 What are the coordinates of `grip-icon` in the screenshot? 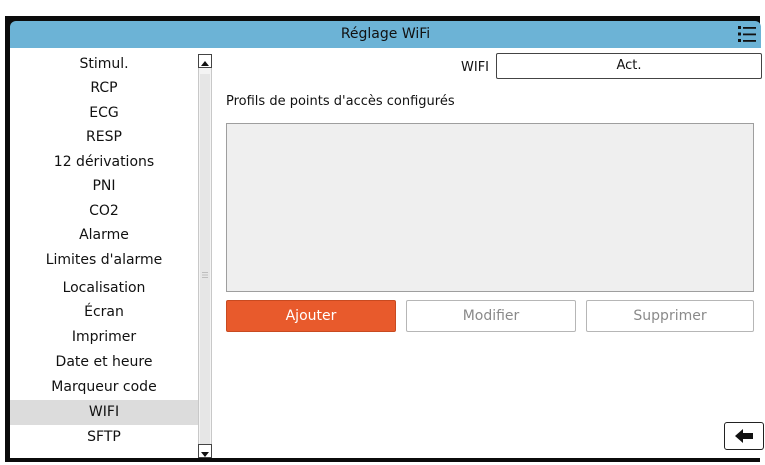 It's located at (205, 275).